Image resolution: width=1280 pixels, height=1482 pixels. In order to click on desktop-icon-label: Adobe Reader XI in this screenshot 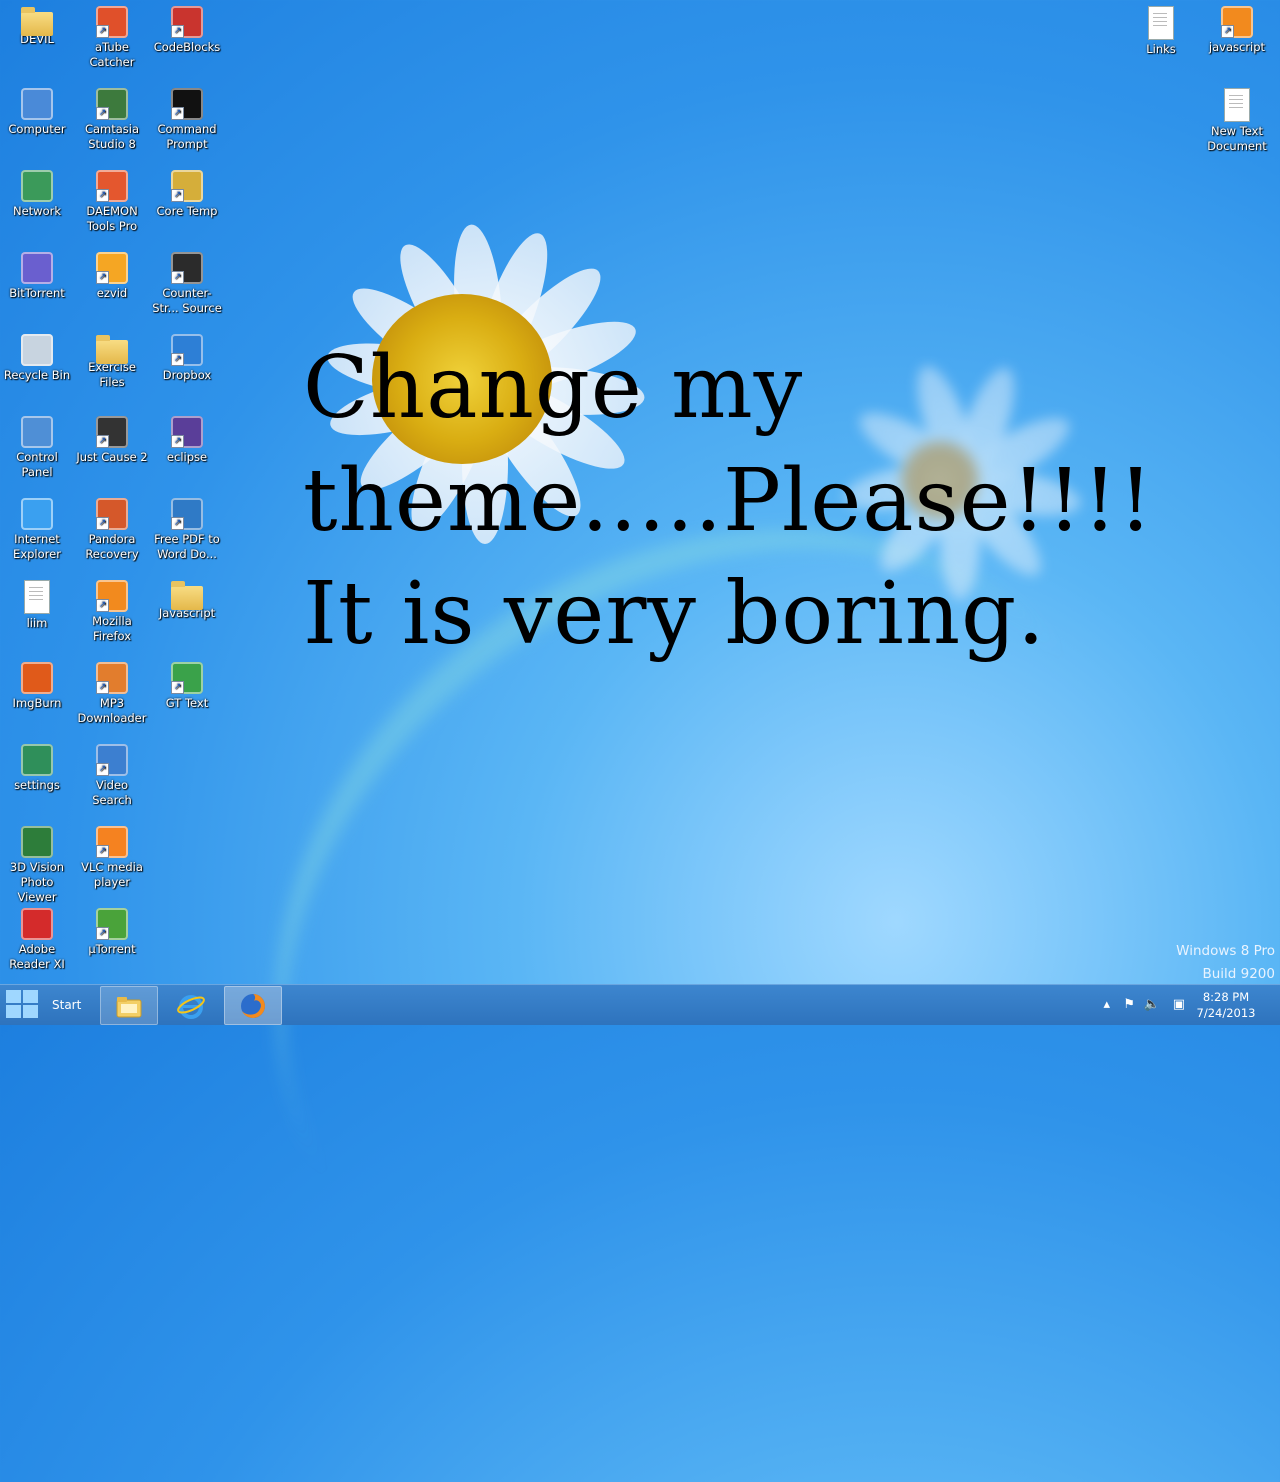, I will do `click(37, 956)`.